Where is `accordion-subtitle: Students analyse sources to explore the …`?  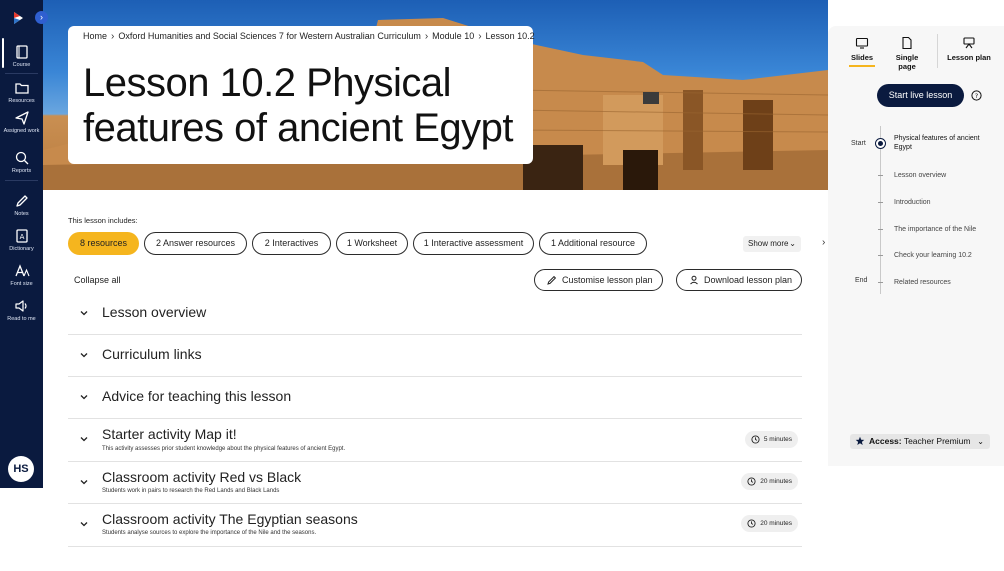 accordion-subtitle: Students analyse sources to explore the … is located at coordinates (209, 533).